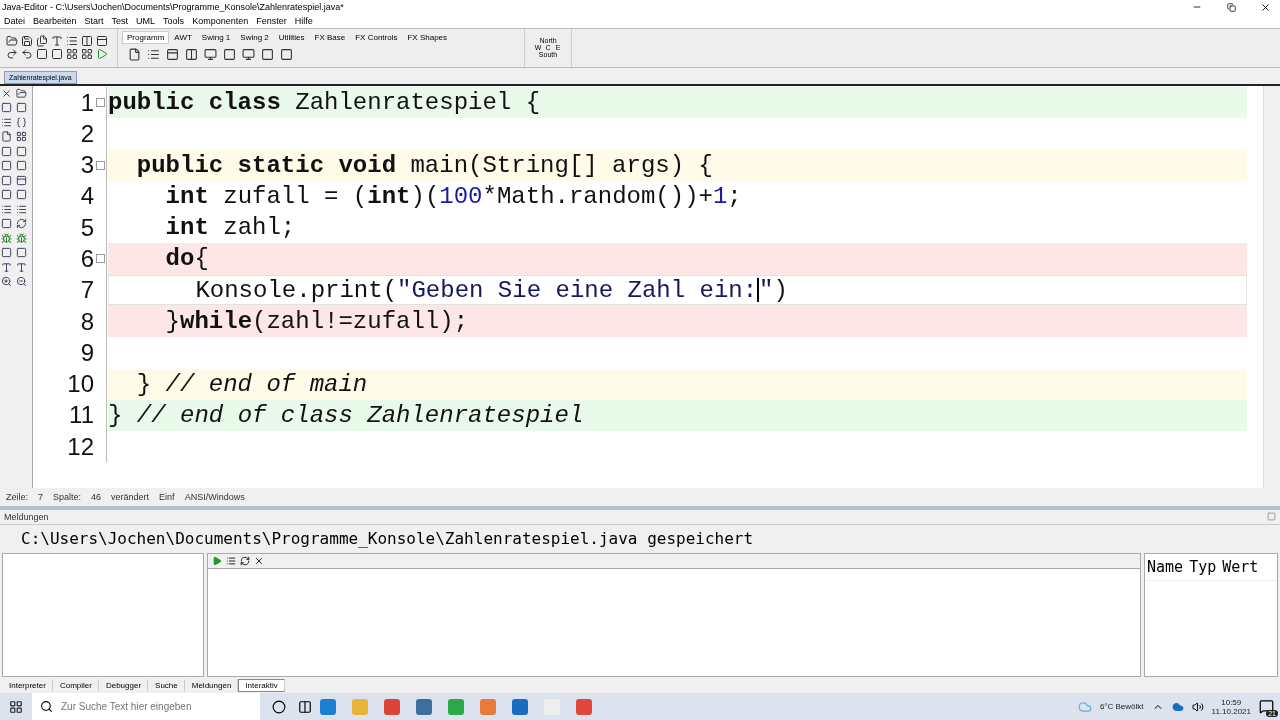 The width and height of the screenshot is (1280, 720). Describe the element at coordinates (159, 706) in the screenshot. I see `taskbar-search-field: Zur Suche Text hier eingeben` at that location.